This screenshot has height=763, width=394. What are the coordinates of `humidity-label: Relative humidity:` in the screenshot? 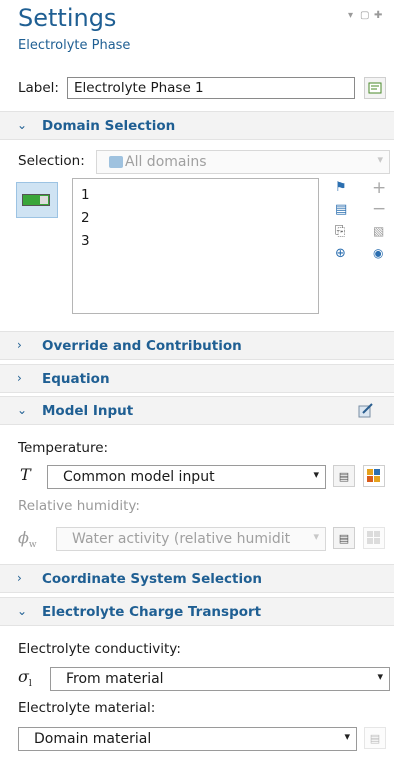 It's located at (79, 506).